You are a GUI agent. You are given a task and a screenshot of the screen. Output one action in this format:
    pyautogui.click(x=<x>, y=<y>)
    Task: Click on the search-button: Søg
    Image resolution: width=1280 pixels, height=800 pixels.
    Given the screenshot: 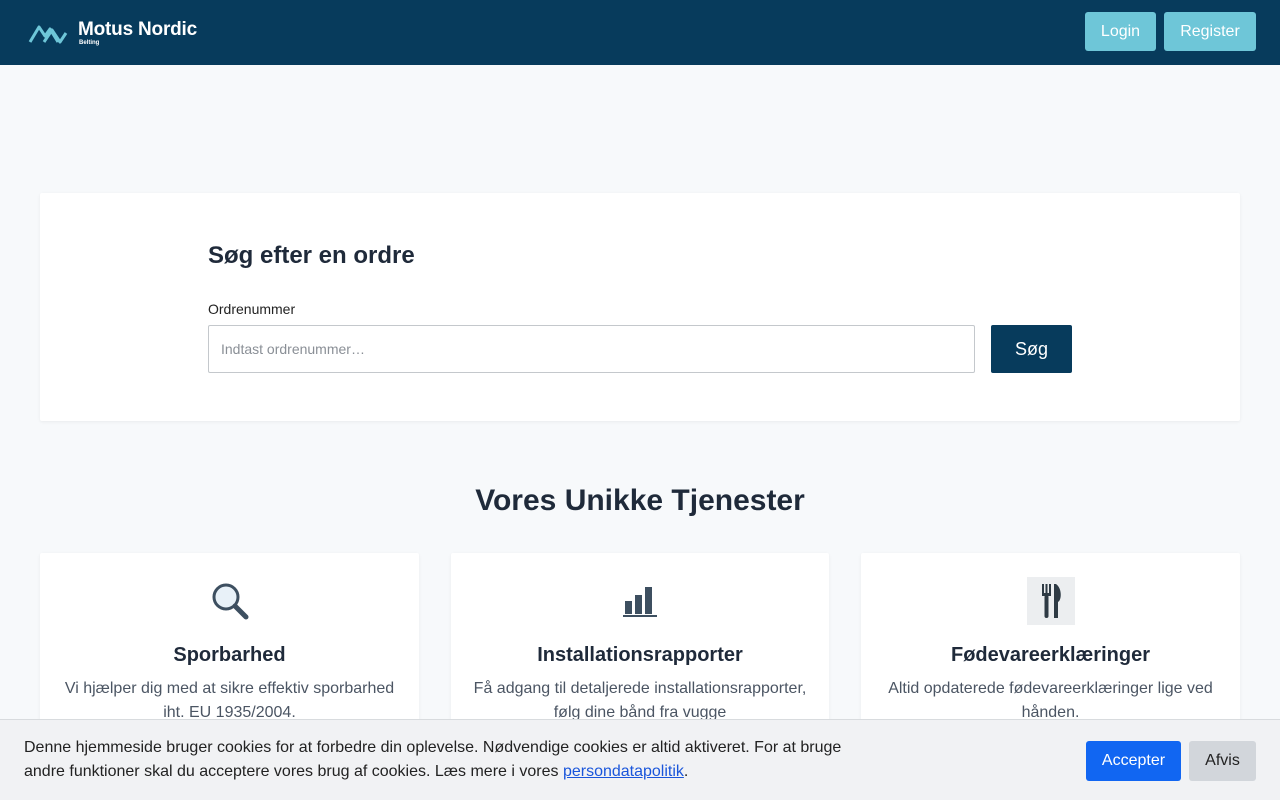 What is the action you would take?
    pyautogui.click(x=1031, y=349)
    